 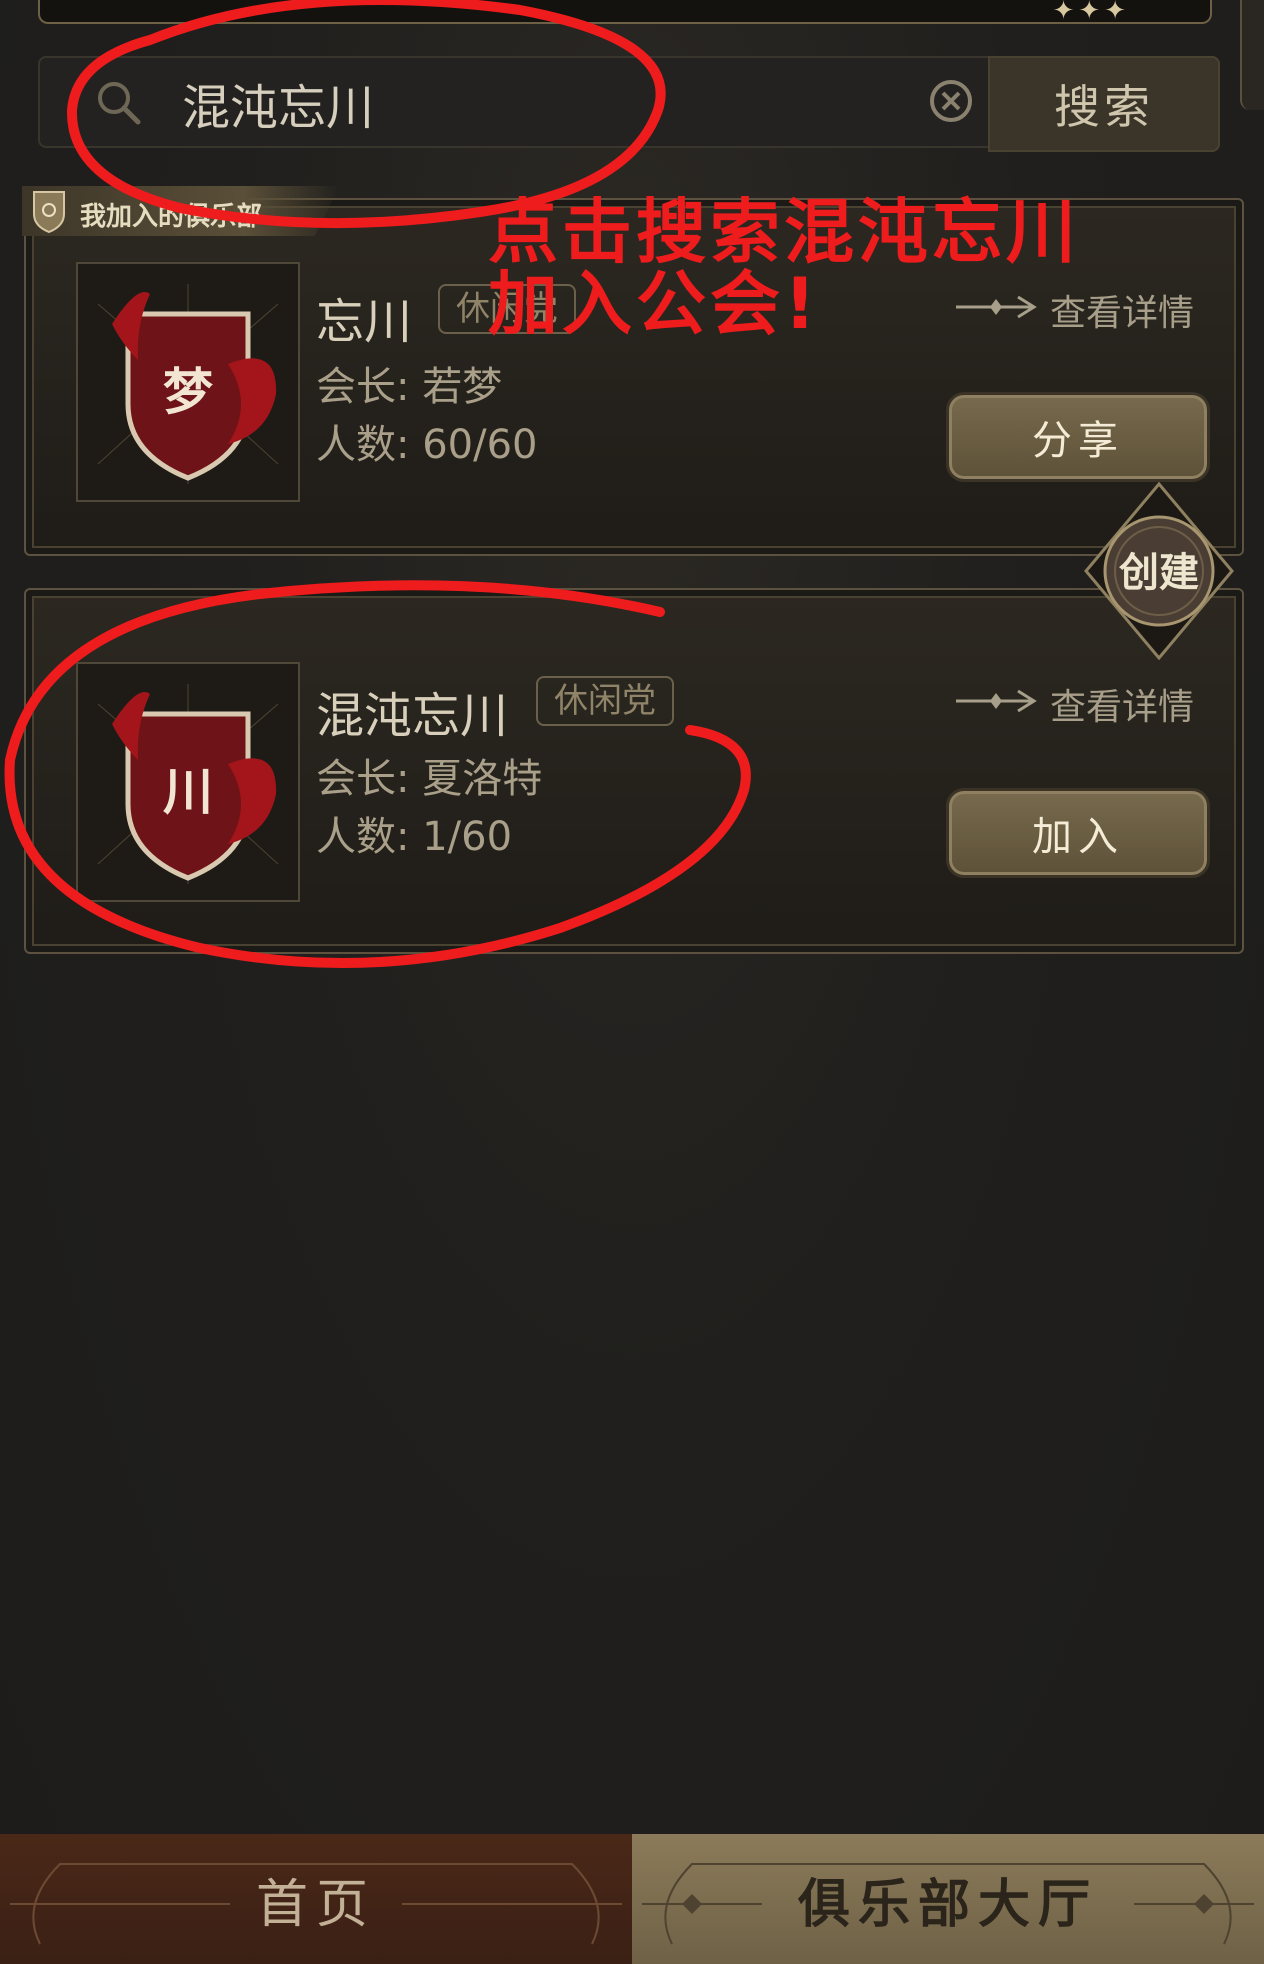 What do you see at coordinates (315, 1904) in the screenshot?
I see `tab-home-label: 首页` at bounding box center [315, 1904].